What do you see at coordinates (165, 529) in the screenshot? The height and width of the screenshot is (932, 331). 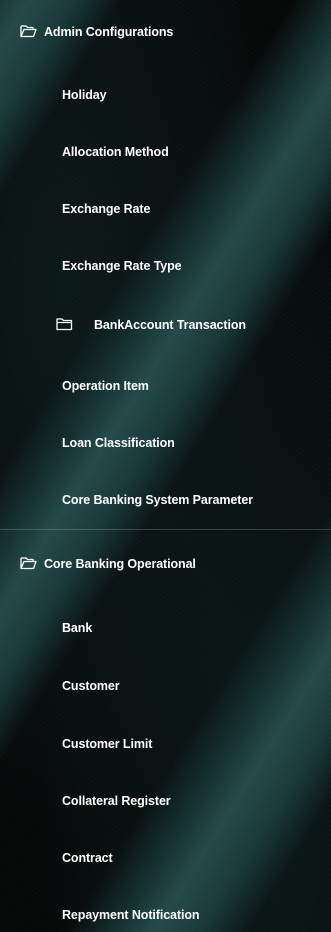 I see `section-divider` at bounding box center [165, 529].